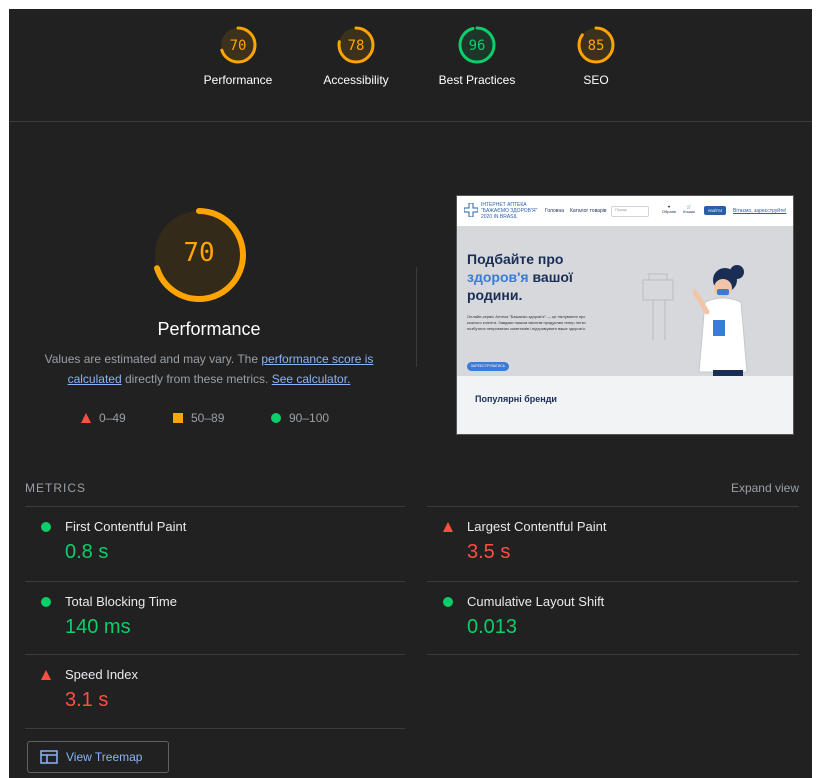 This screenshot has width=821, height=778. What do you see at coordinates (196, 379) in the screenshot?
I see `desc-text: directly from these metrics.` at bounding box center [196, 379].